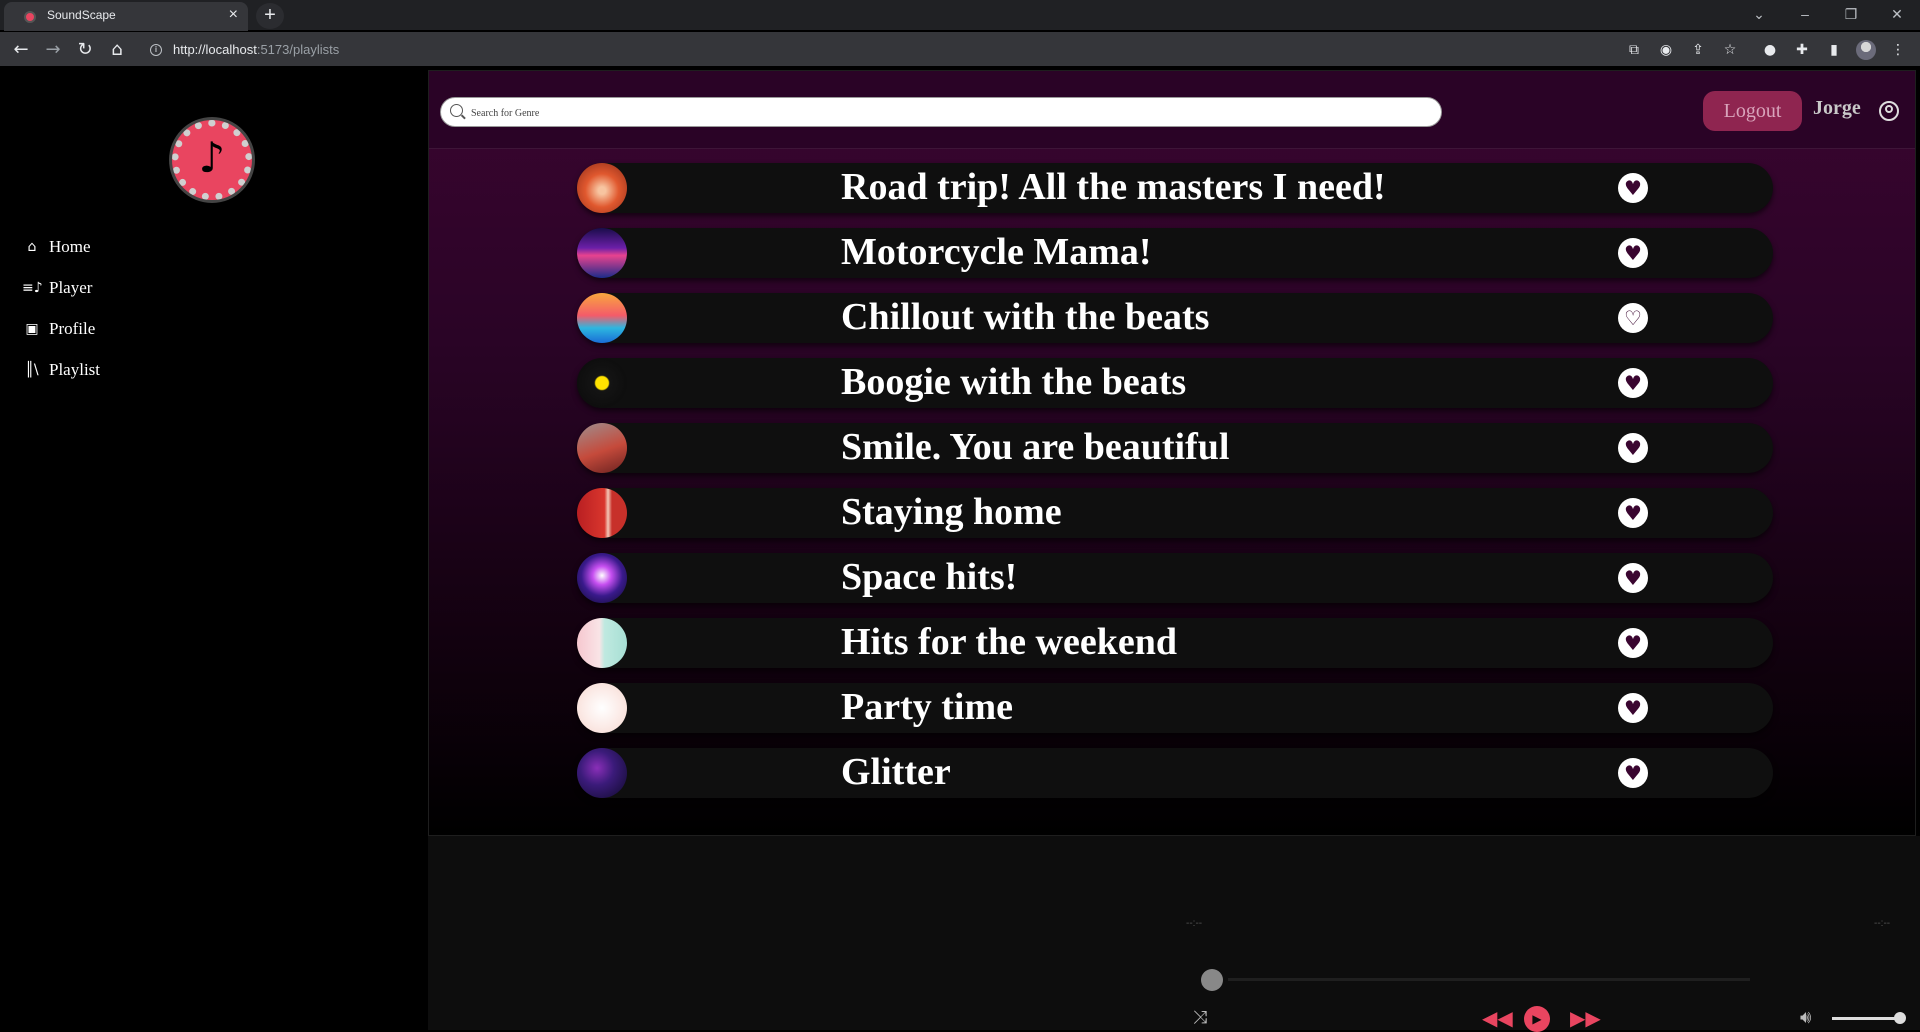 The height and width of the screenshot is (1032, 1920). What do you see at coordinates (126, 16) in the screenshot?
I see `browser-tab: SoundScape ×` at bounding box center [126, 16].